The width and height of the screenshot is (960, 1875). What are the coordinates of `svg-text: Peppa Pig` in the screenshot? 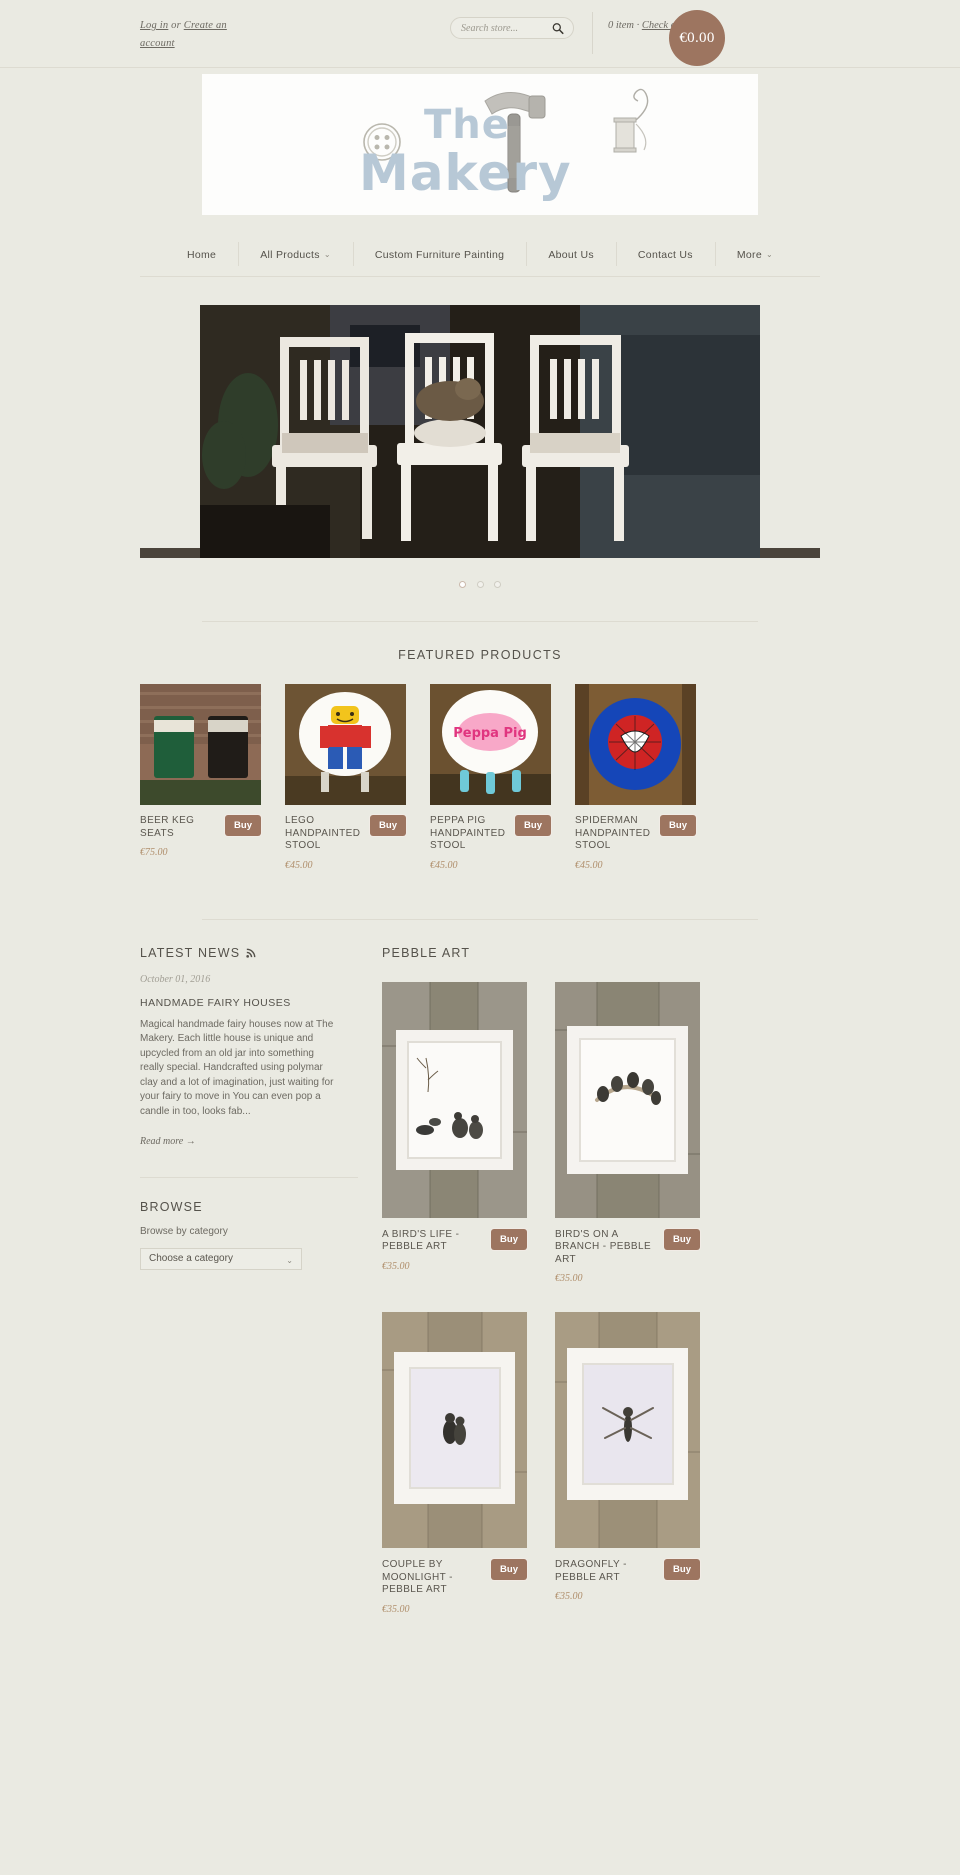 It's located at (490, 733).